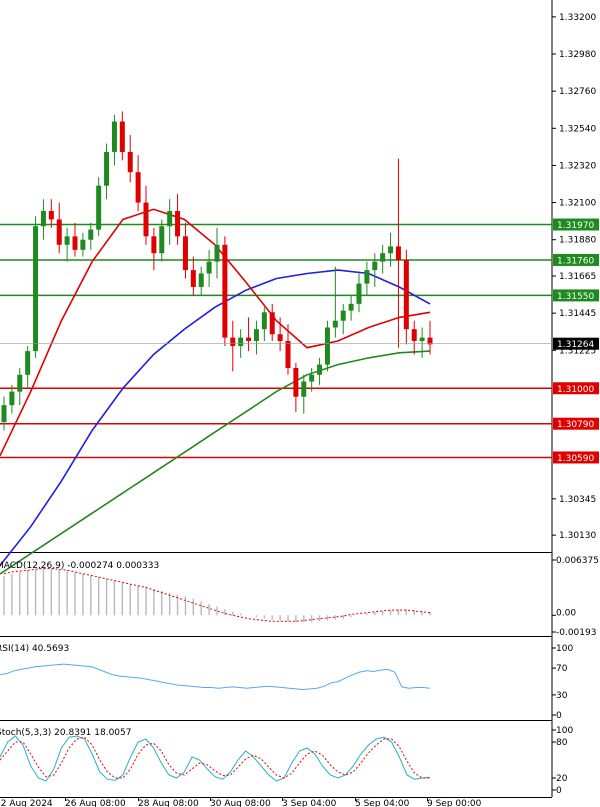 The image size is (600, 807). Describe the element at coordinates (168, 803) in the screenshot. I see `time-tick-label: 28 Aug 08:00` at that location.